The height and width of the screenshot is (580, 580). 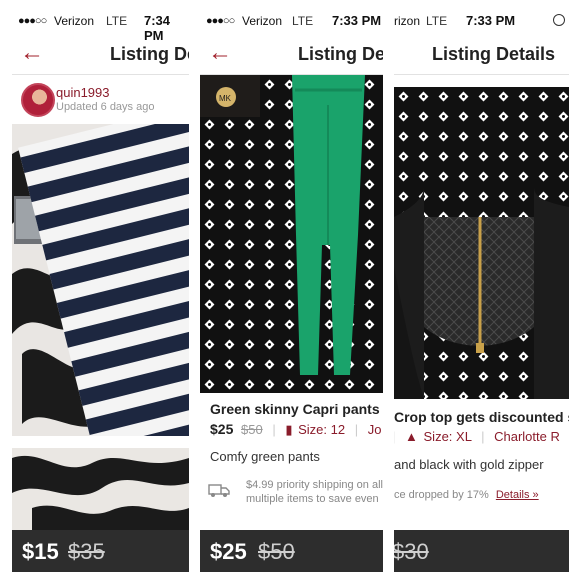 I want to click on item-brand: Charlotte R, so click(x=527, y=436).